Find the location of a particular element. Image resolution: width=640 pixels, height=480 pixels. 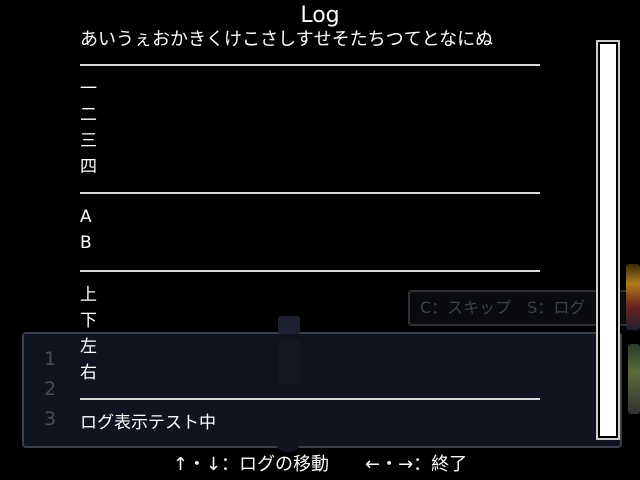

log-scrollbar is located at coordinates (608, 240).